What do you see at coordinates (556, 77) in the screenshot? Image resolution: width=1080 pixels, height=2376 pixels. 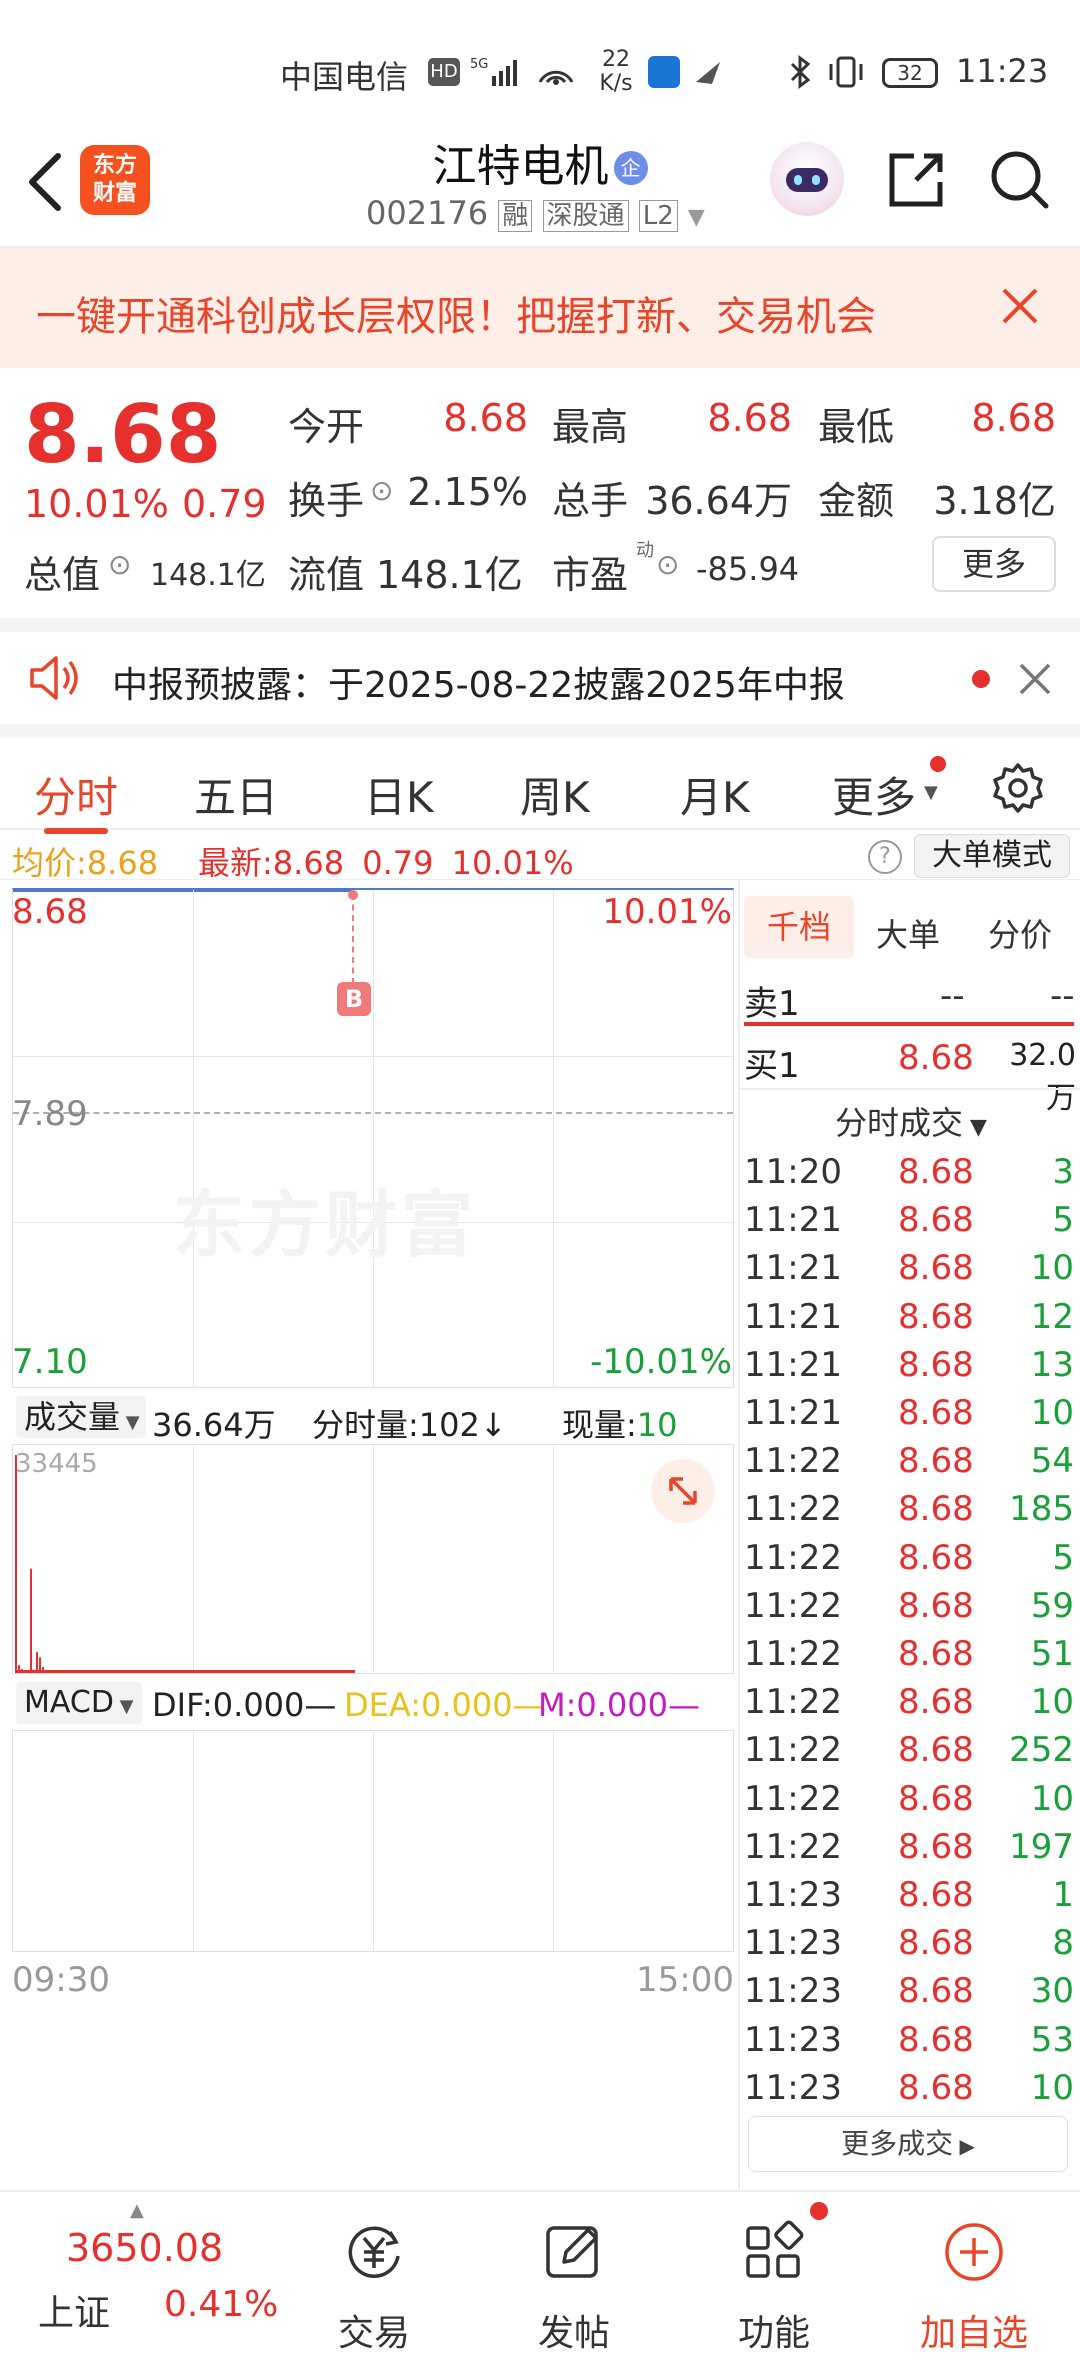 I see `wifi-icon` at bounding box center [556, 77].